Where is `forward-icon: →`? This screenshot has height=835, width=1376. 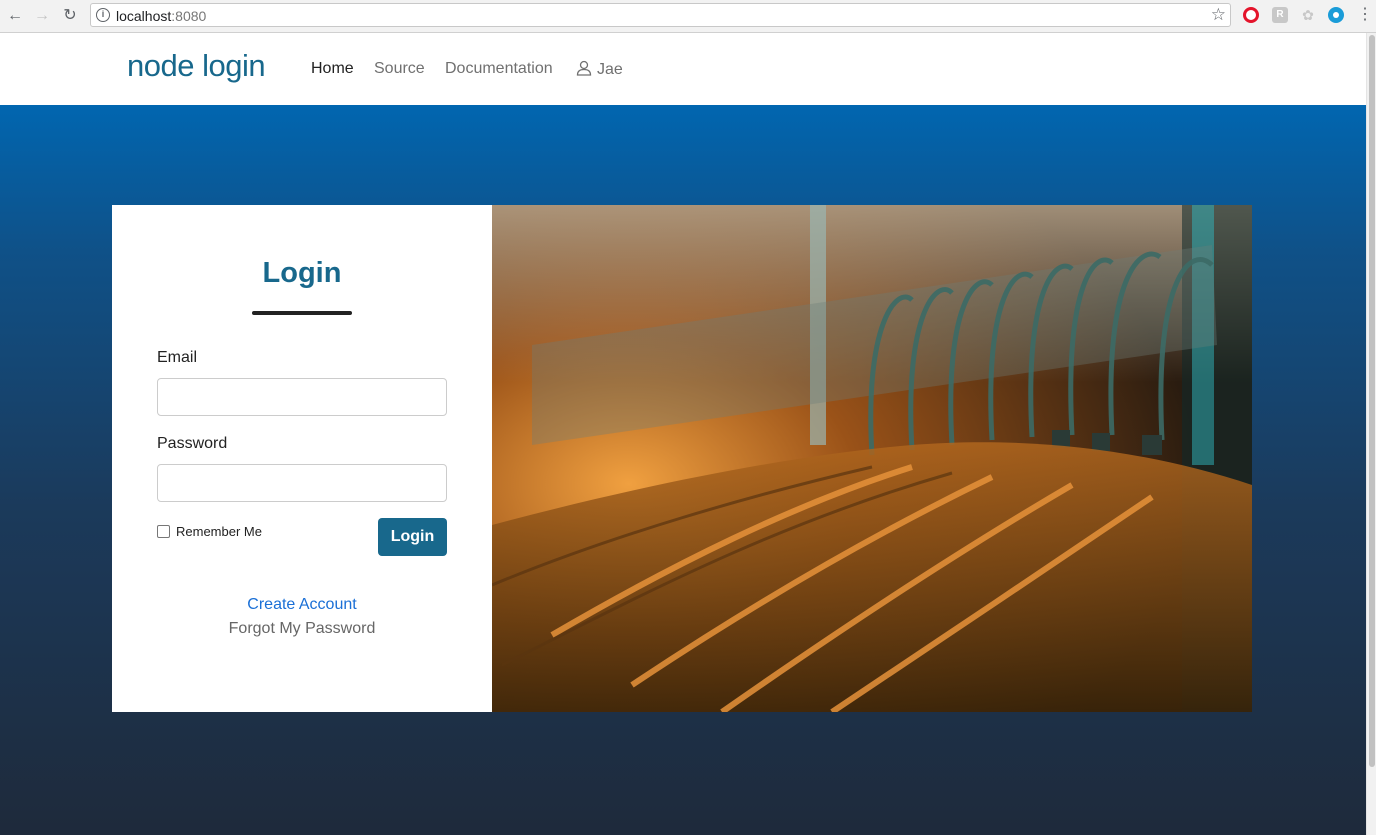
forward-icon: → is located at coordinates (42, 16).